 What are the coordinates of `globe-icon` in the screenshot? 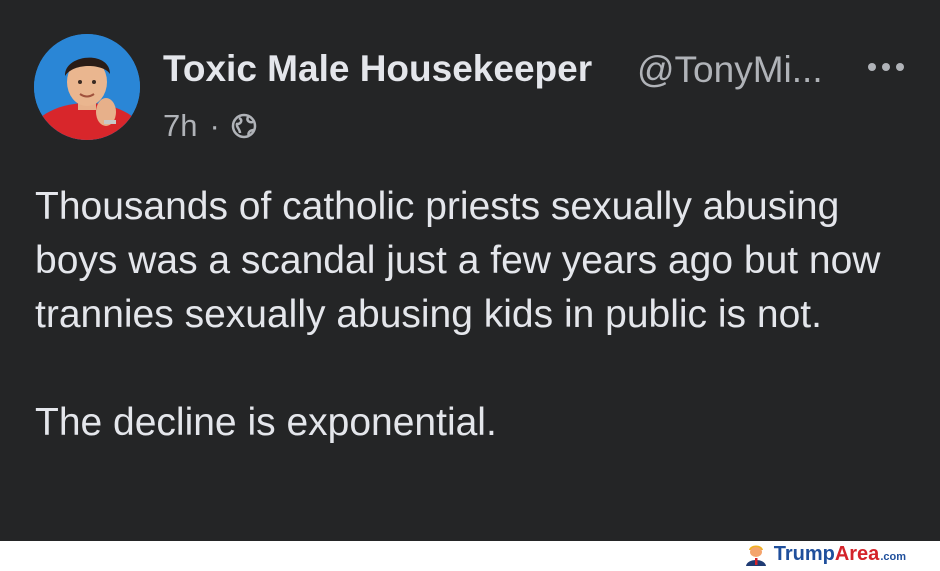 It's located at (244, 126).